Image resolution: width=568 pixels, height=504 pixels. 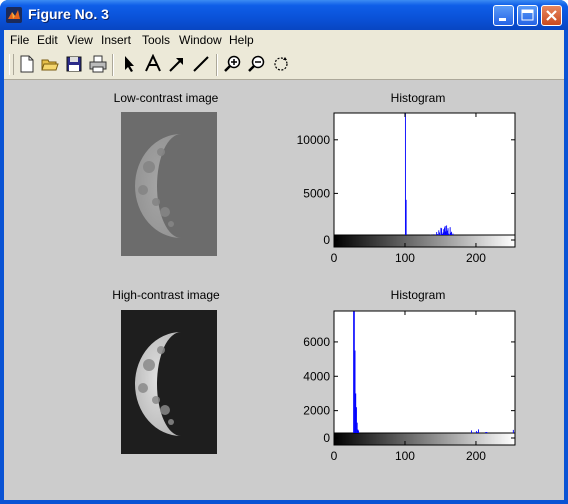 What do you see at coordinates (14, 15) in the screenshot?
I see `matlab-app-icon` at bounding box center [14, 15].